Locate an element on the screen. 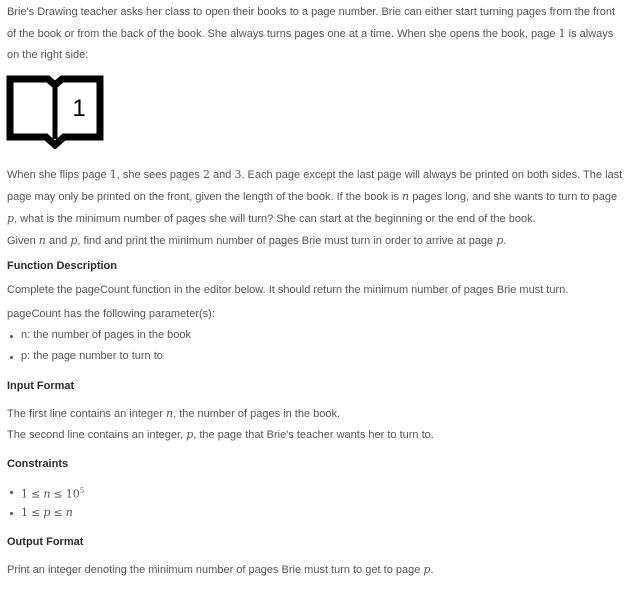 Image resolution: width=634 pixels, height=590 pixels. constraints-heading: Constraints is located at coordinates (38, 464).